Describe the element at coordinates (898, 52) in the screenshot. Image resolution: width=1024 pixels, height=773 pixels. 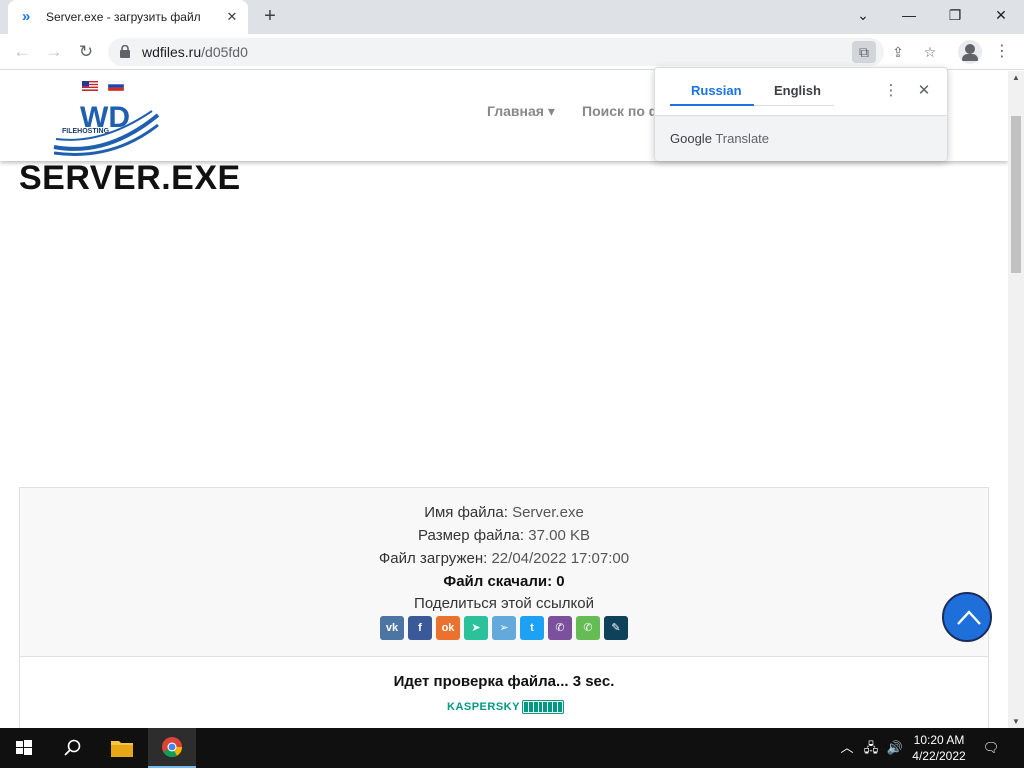
I see `share-icon: ⇪` at that location.